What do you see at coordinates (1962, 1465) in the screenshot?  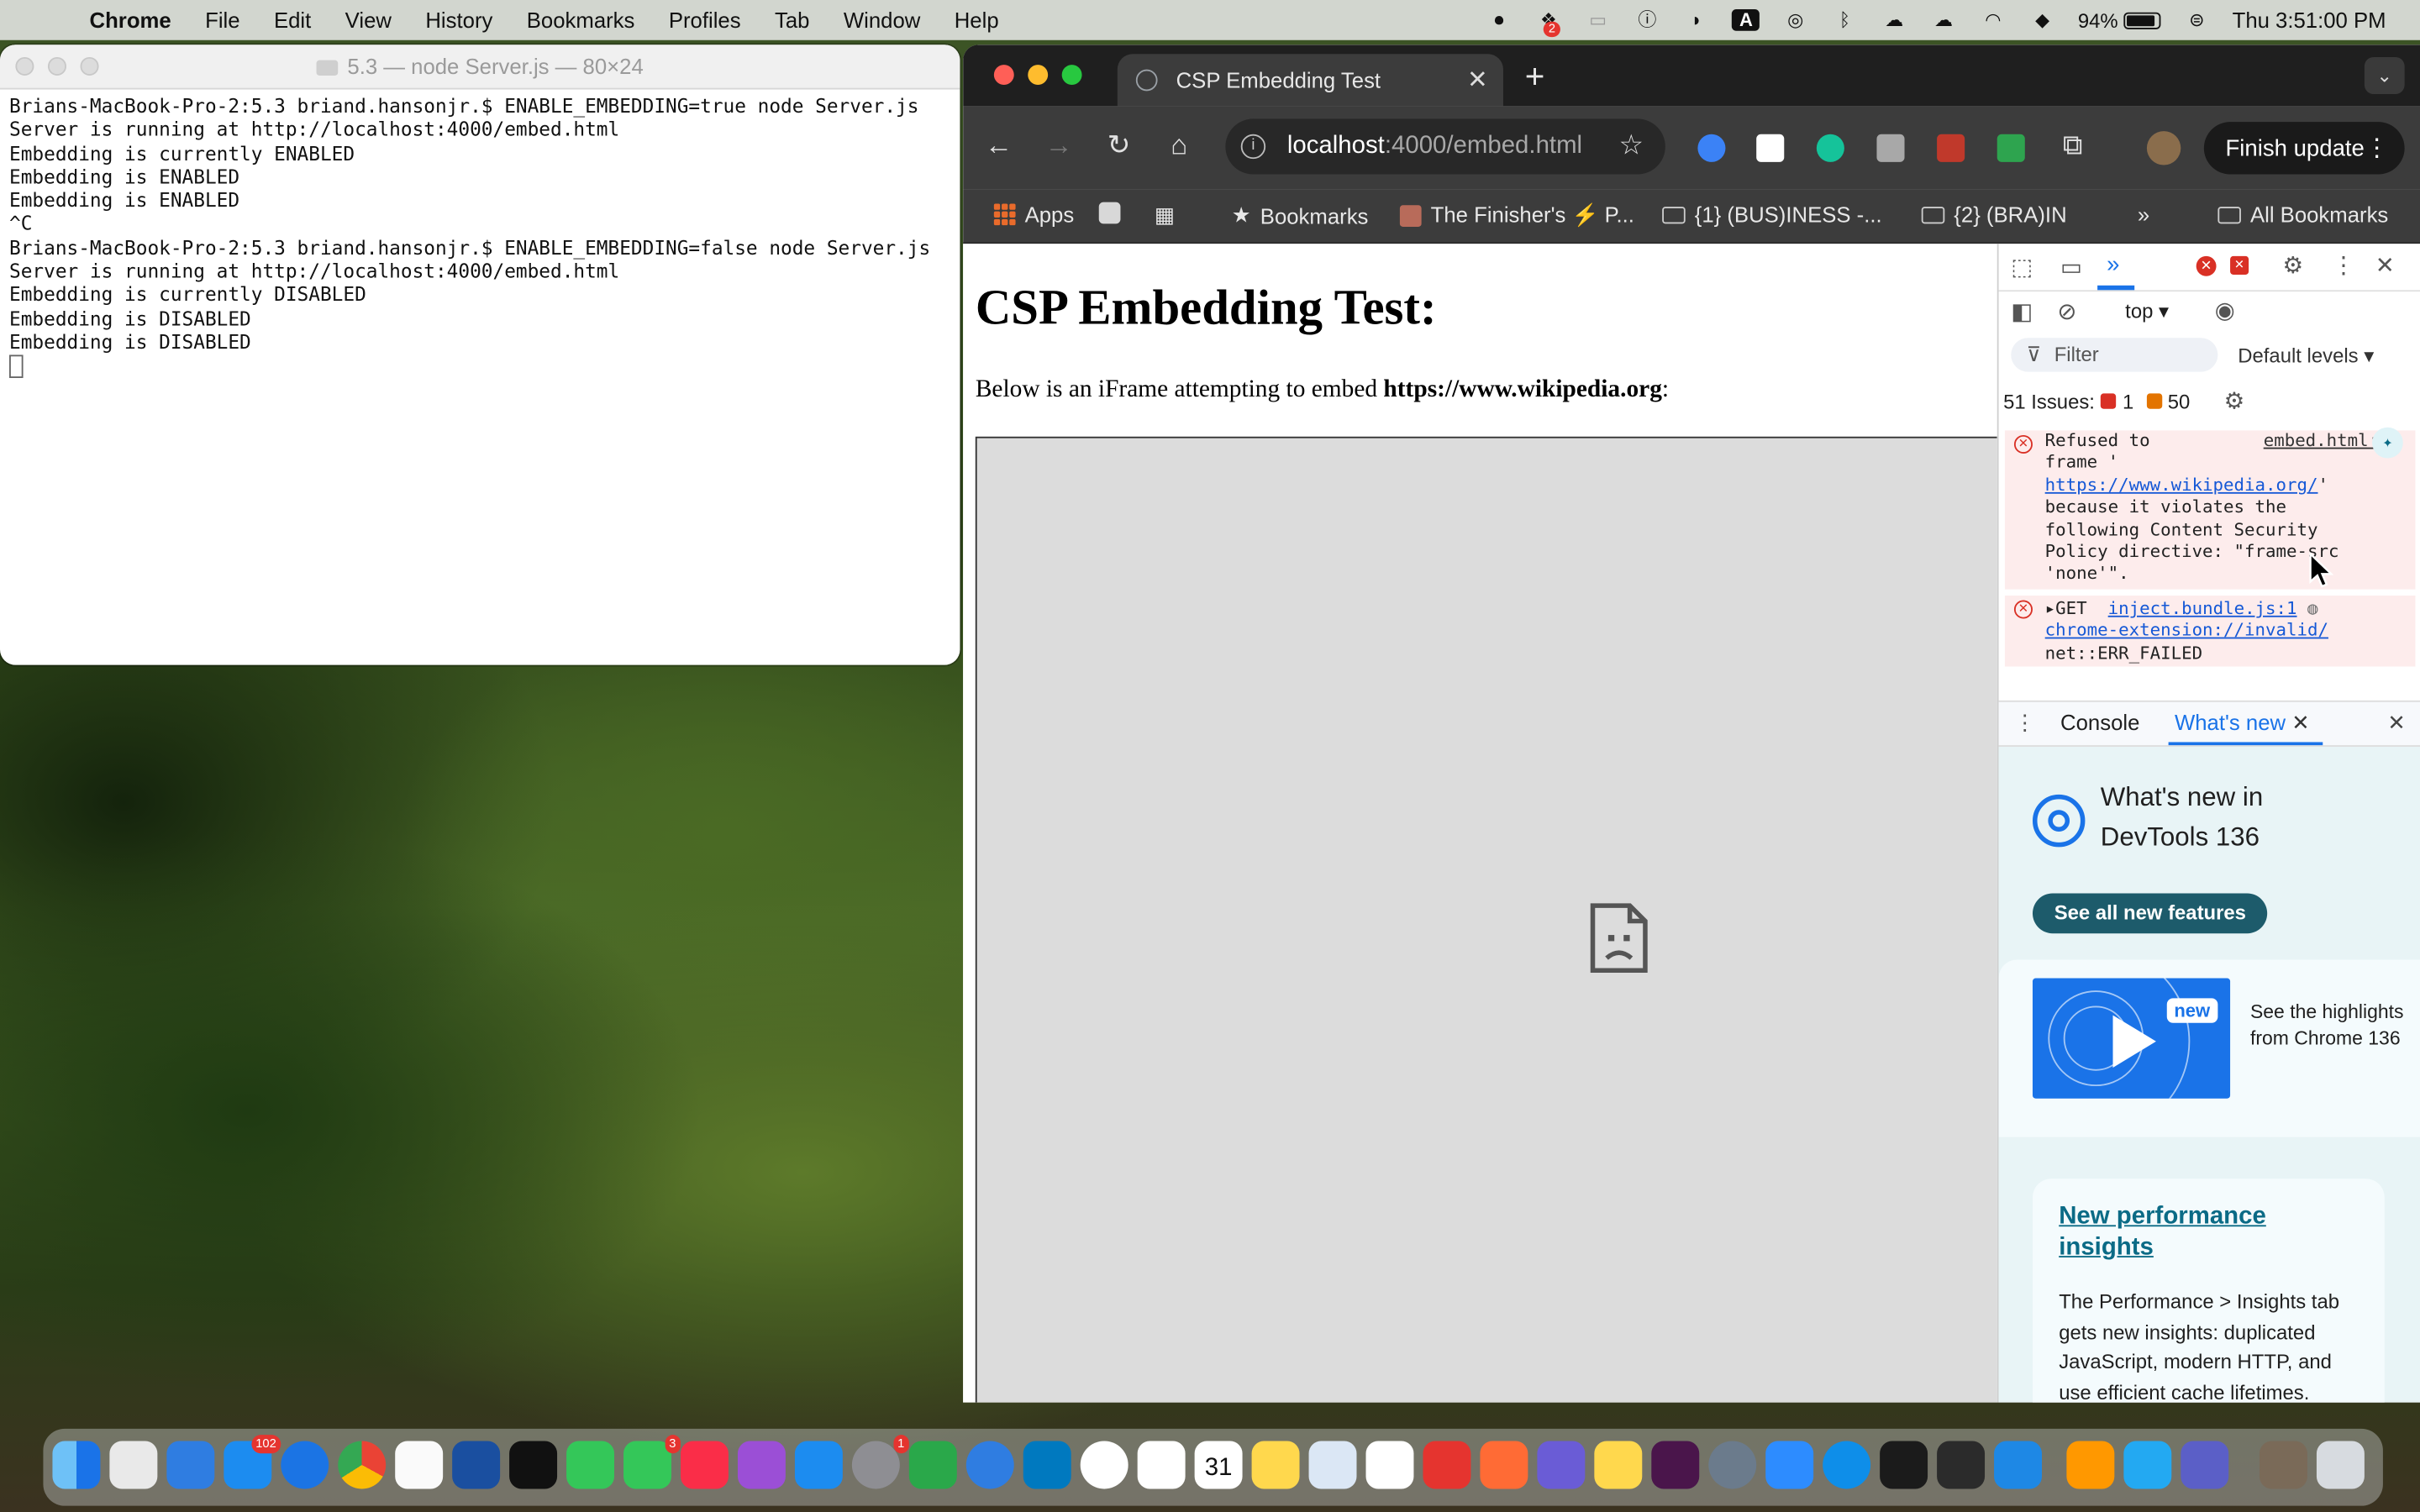 I see `terminal-dock-icon` at bounding box center [1962, 1465].